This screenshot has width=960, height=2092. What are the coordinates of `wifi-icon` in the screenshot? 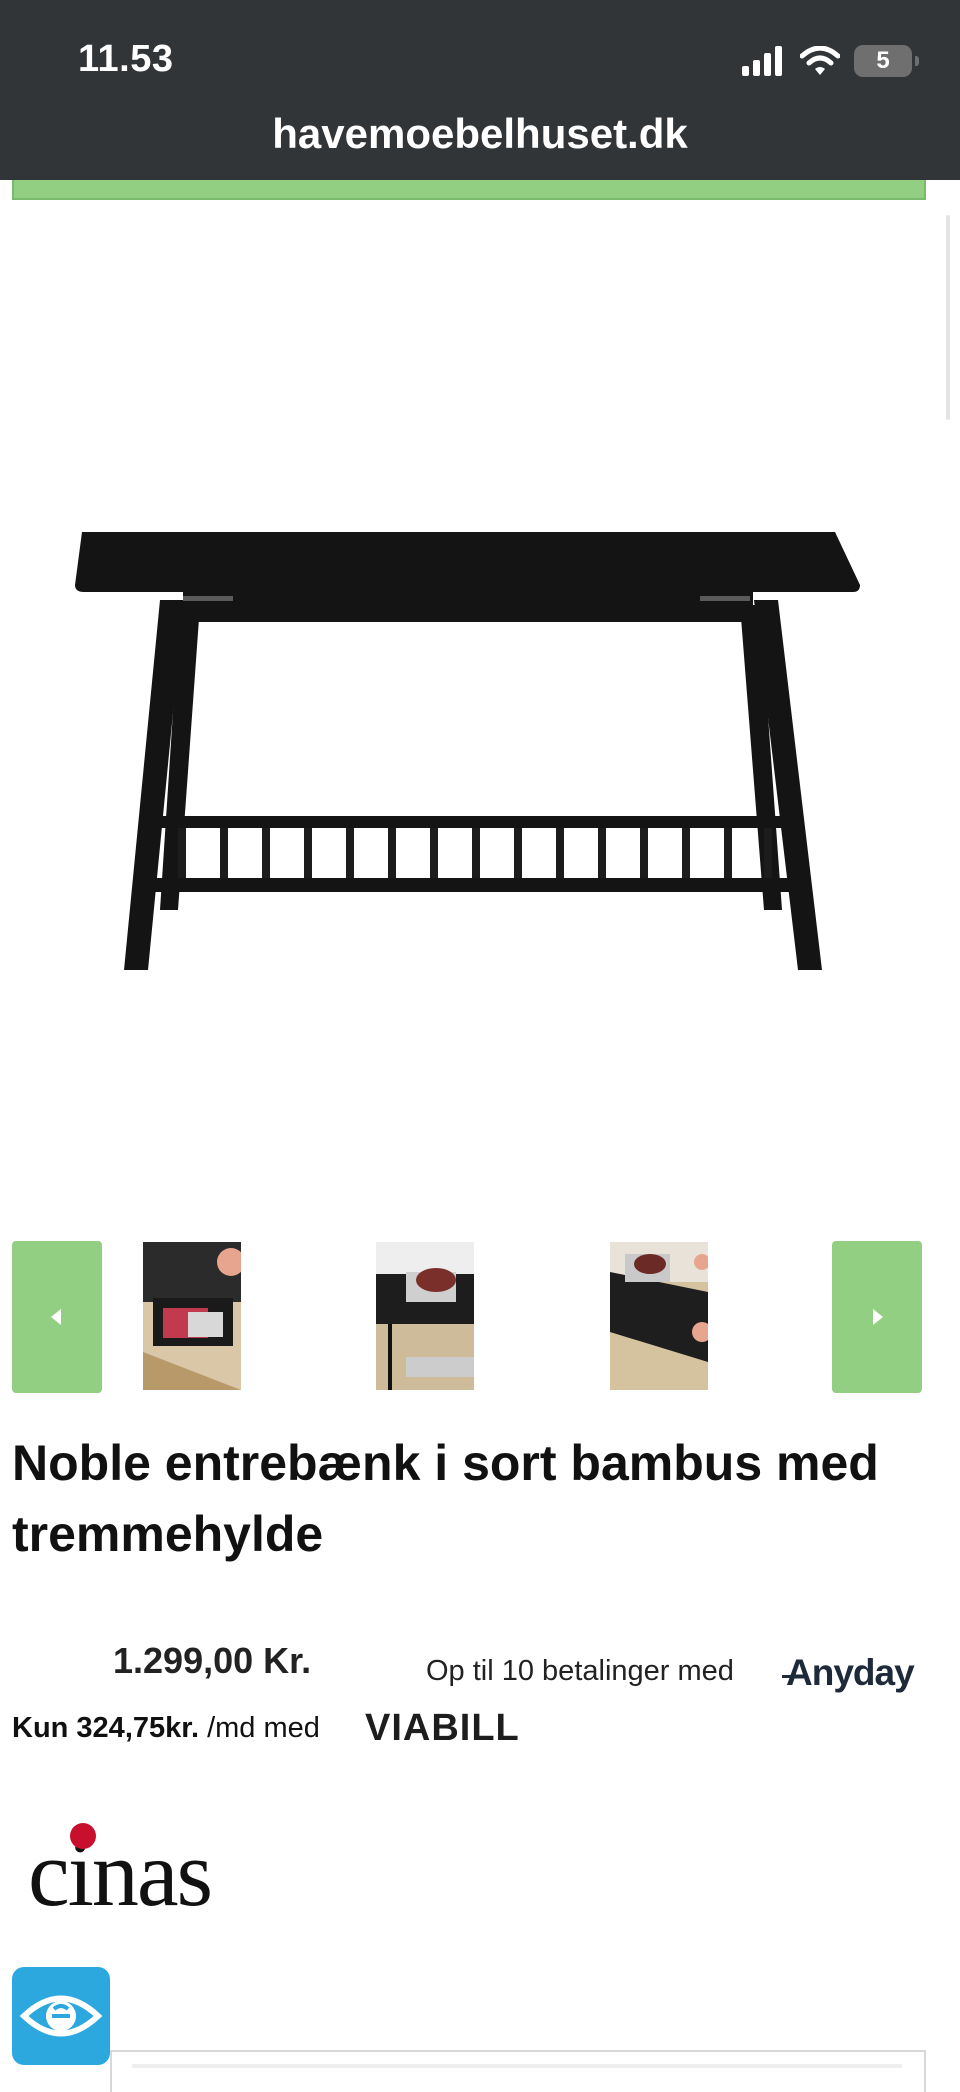 It's located at (820, 60).